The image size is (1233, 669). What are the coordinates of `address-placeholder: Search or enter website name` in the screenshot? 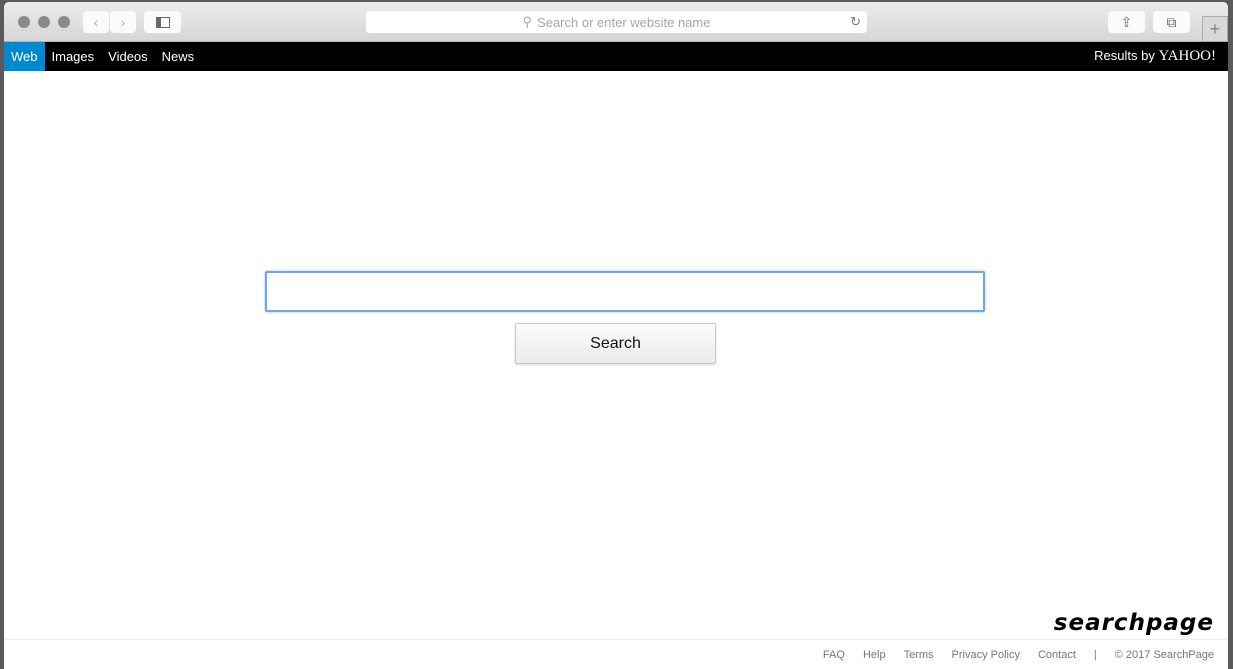 It's located at (624, 22).